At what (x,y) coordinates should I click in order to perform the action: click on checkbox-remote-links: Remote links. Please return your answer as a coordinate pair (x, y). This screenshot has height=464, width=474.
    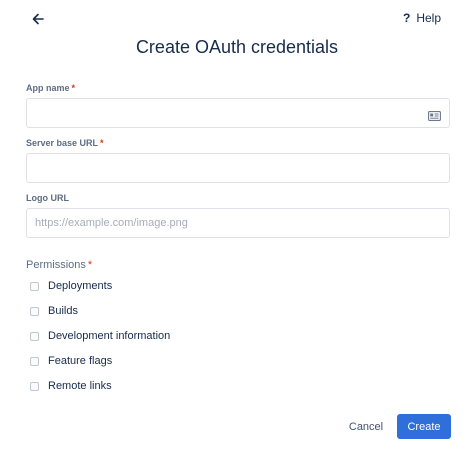
    Looking at the image, I should click on (71, 386).